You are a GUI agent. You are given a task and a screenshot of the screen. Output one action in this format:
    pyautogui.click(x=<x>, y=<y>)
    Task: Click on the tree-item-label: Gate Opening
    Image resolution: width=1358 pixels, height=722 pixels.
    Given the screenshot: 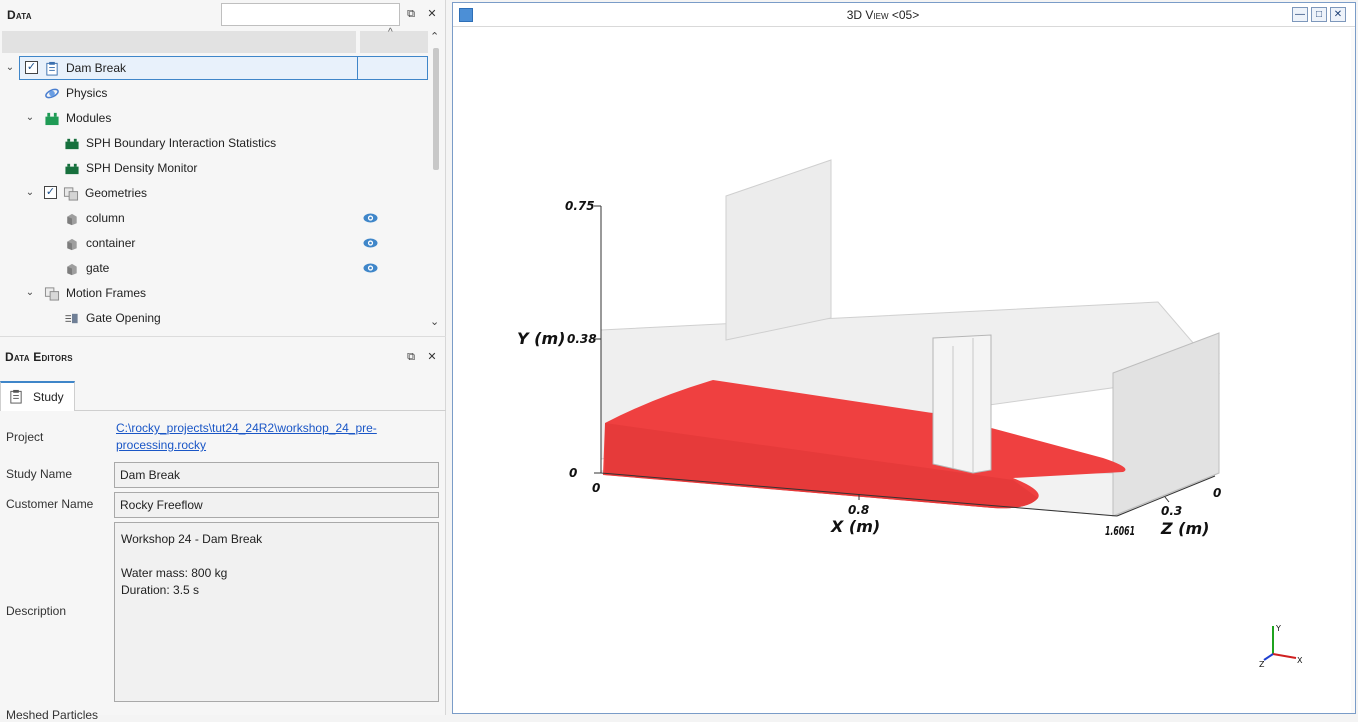 What is the action you would take?
    pyautogui.click(x=123, y=318)
    